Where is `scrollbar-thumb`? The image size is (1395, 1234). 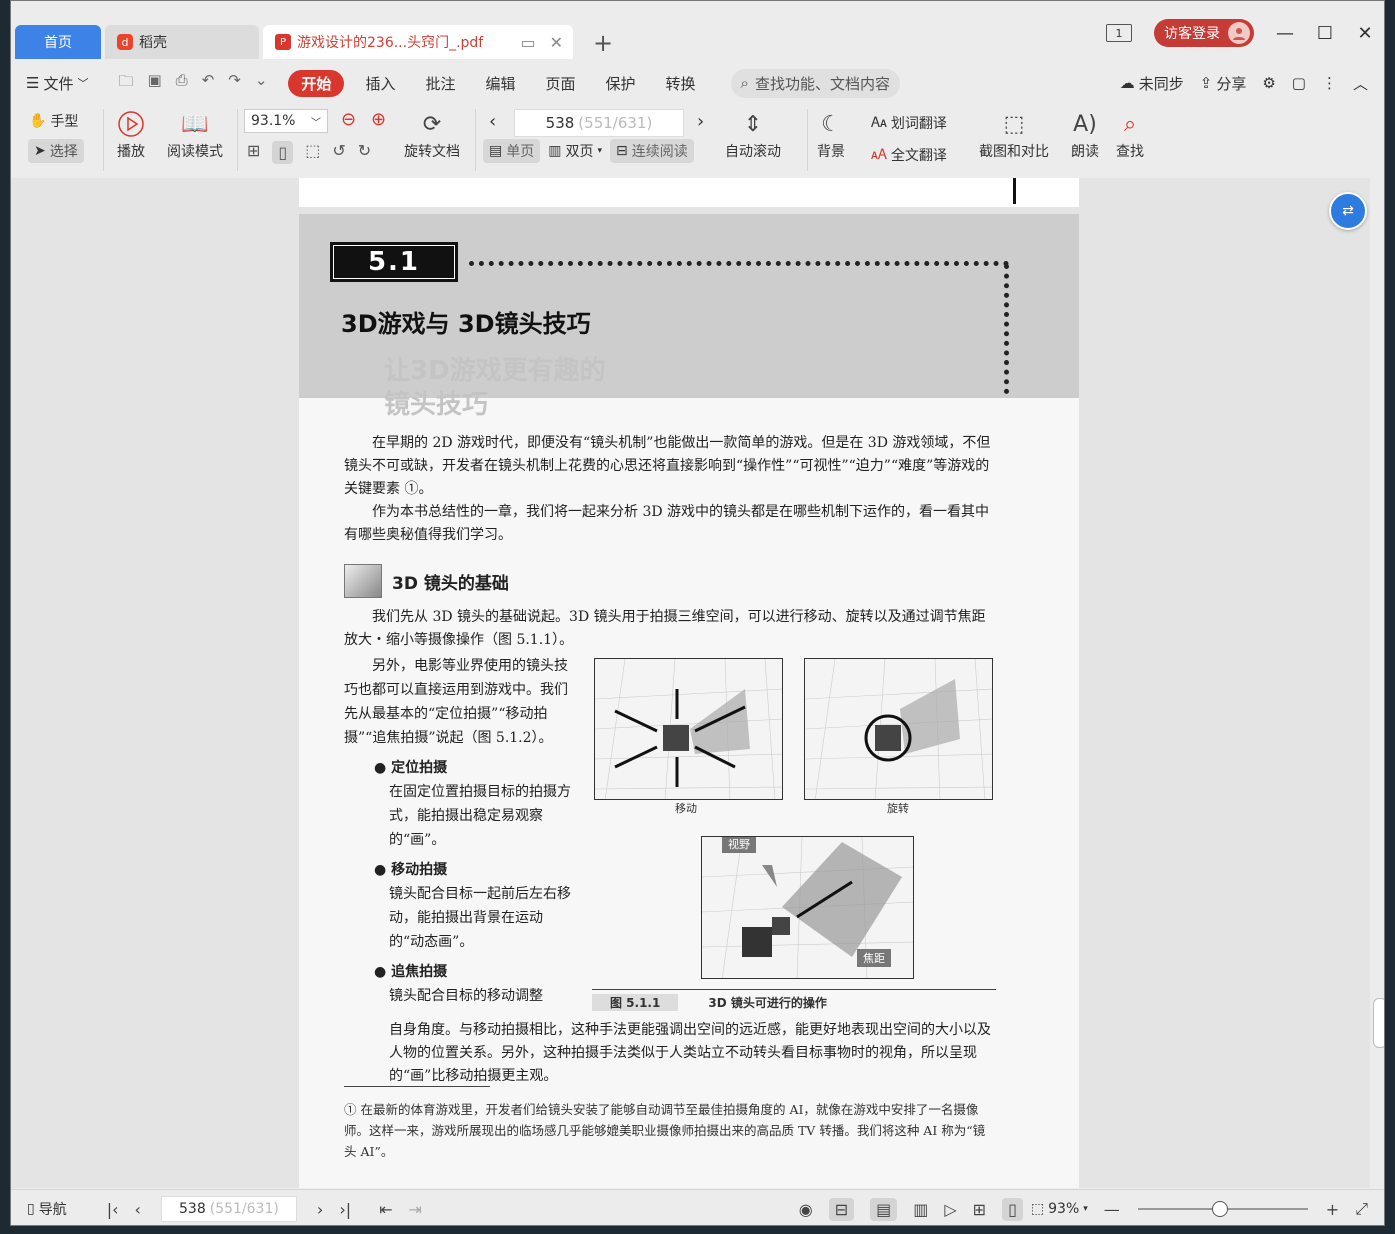
scrollbar-thumb is located at coordinates (1378, 1023).